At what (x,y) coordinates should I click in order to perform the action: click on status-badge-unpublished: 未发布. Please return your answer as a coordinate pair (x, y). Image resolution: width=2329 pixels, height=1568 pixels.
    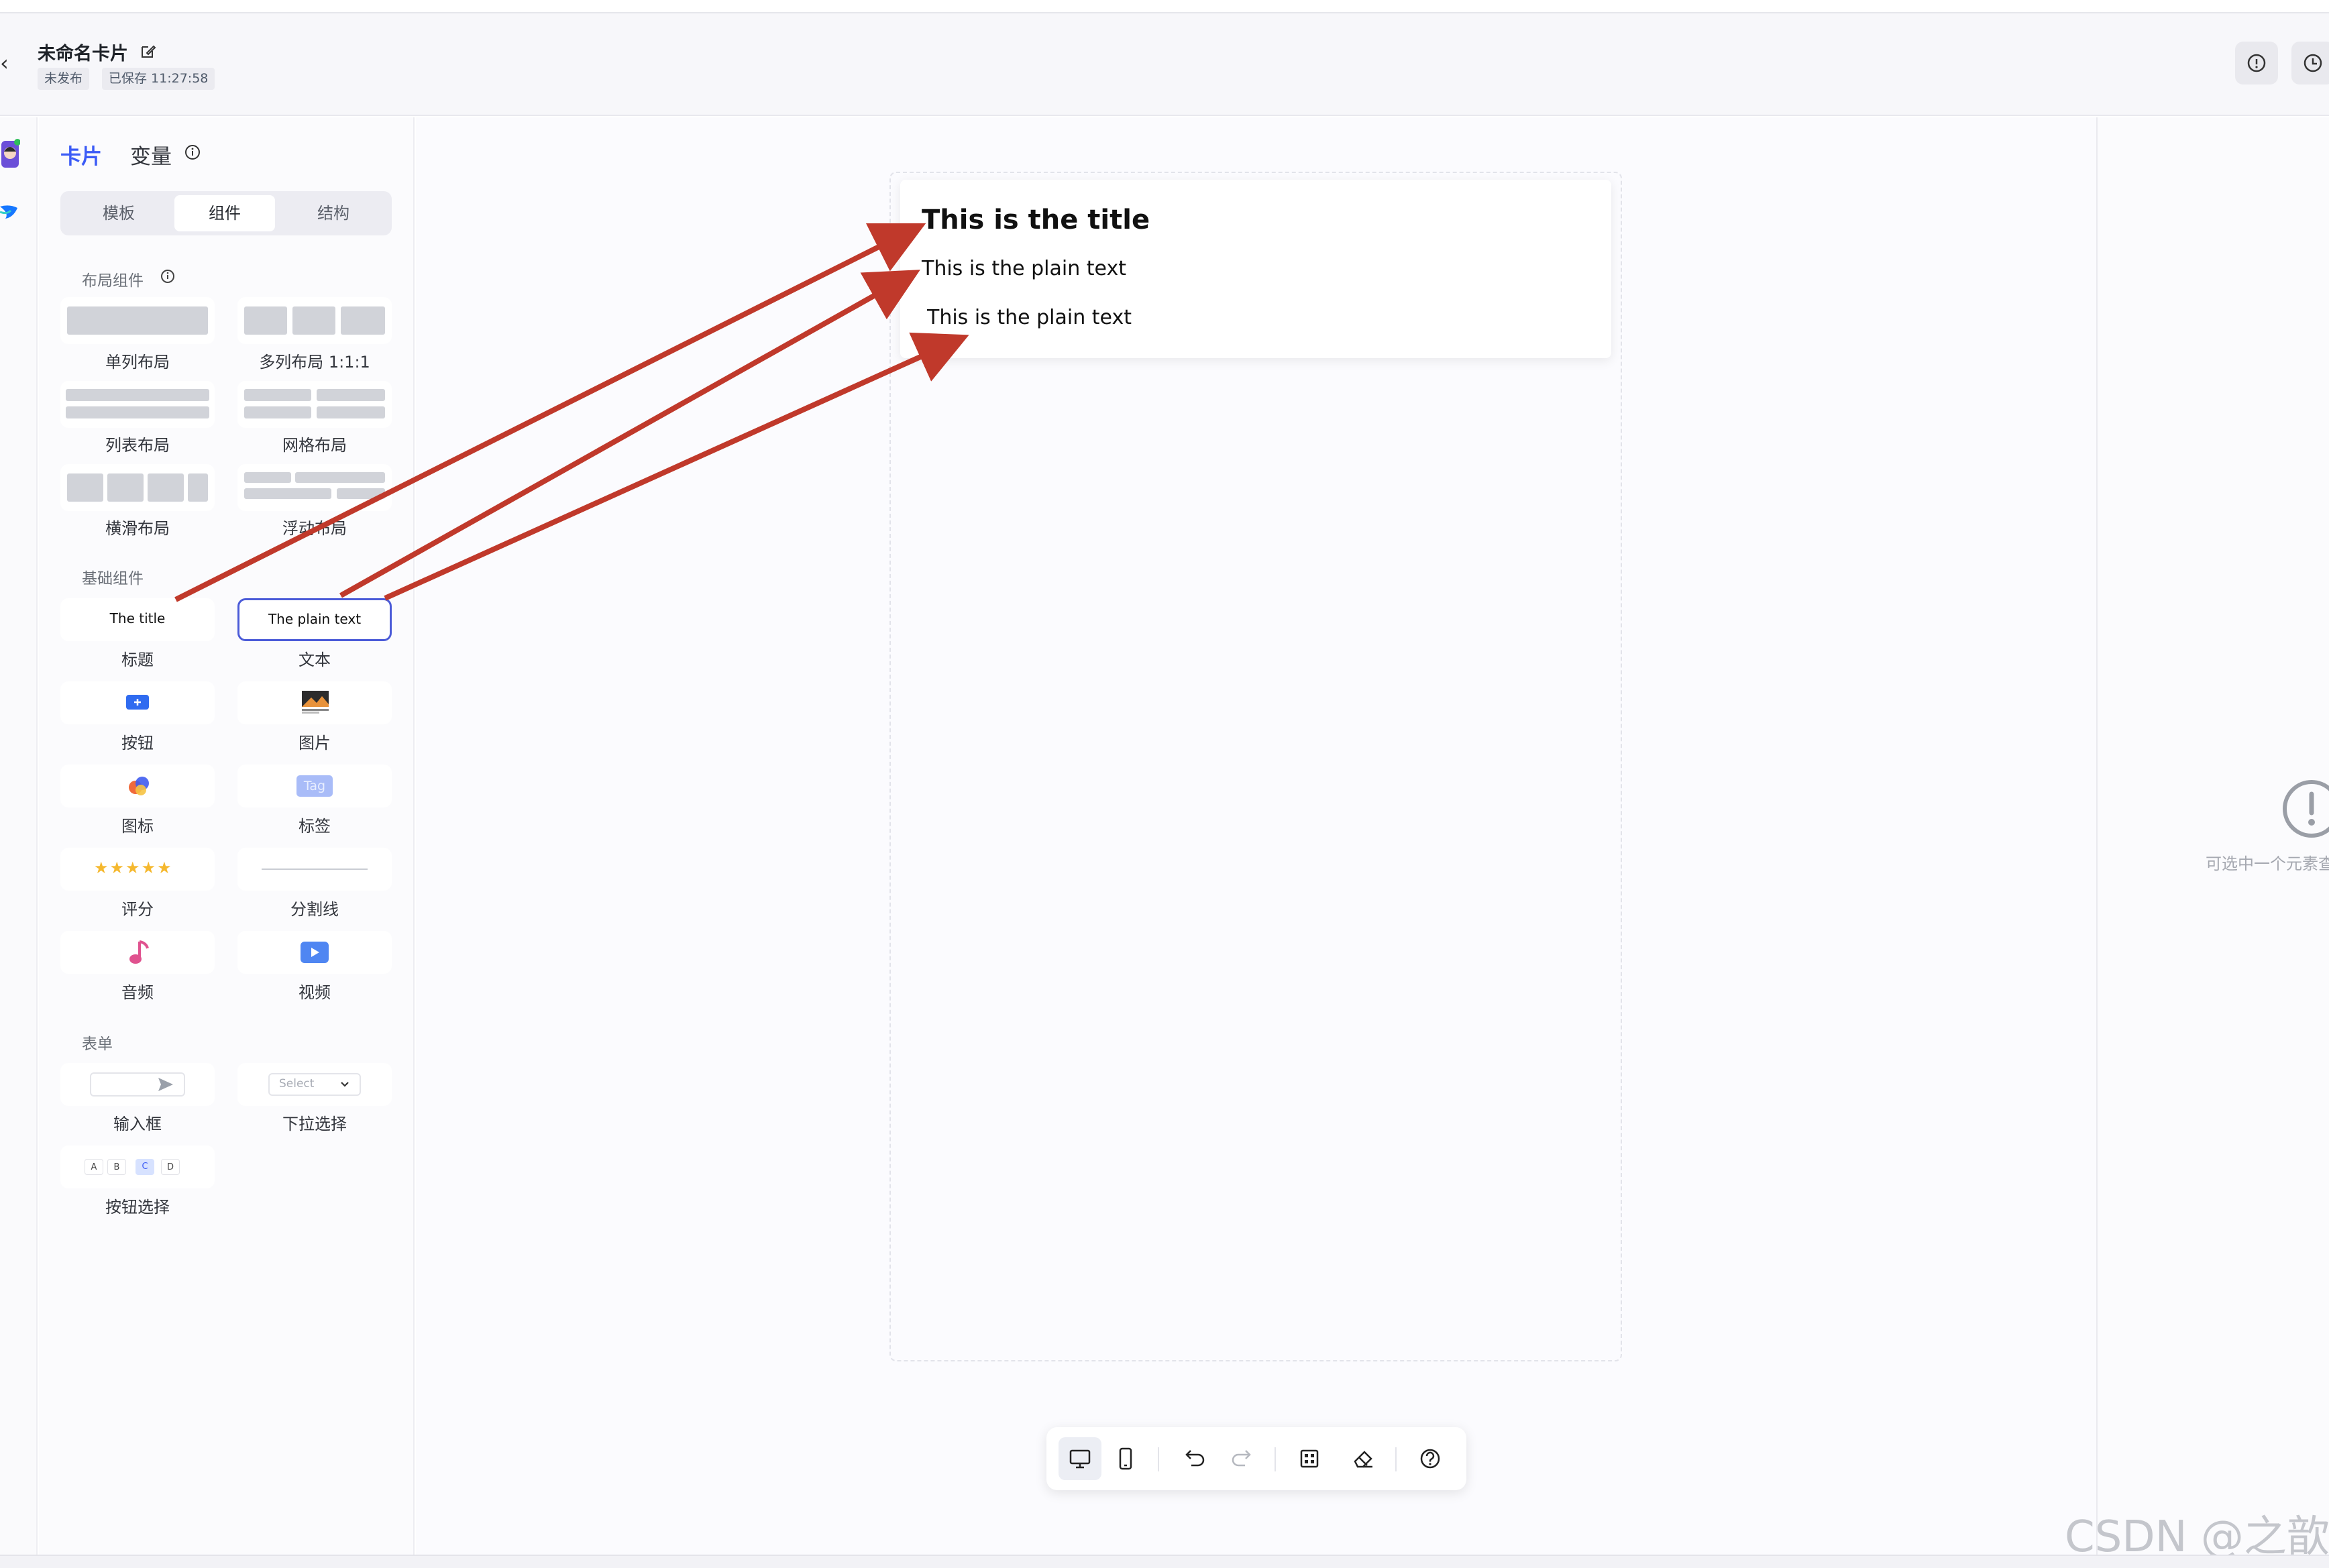
    Looking at the image, I should click on (64, 79).